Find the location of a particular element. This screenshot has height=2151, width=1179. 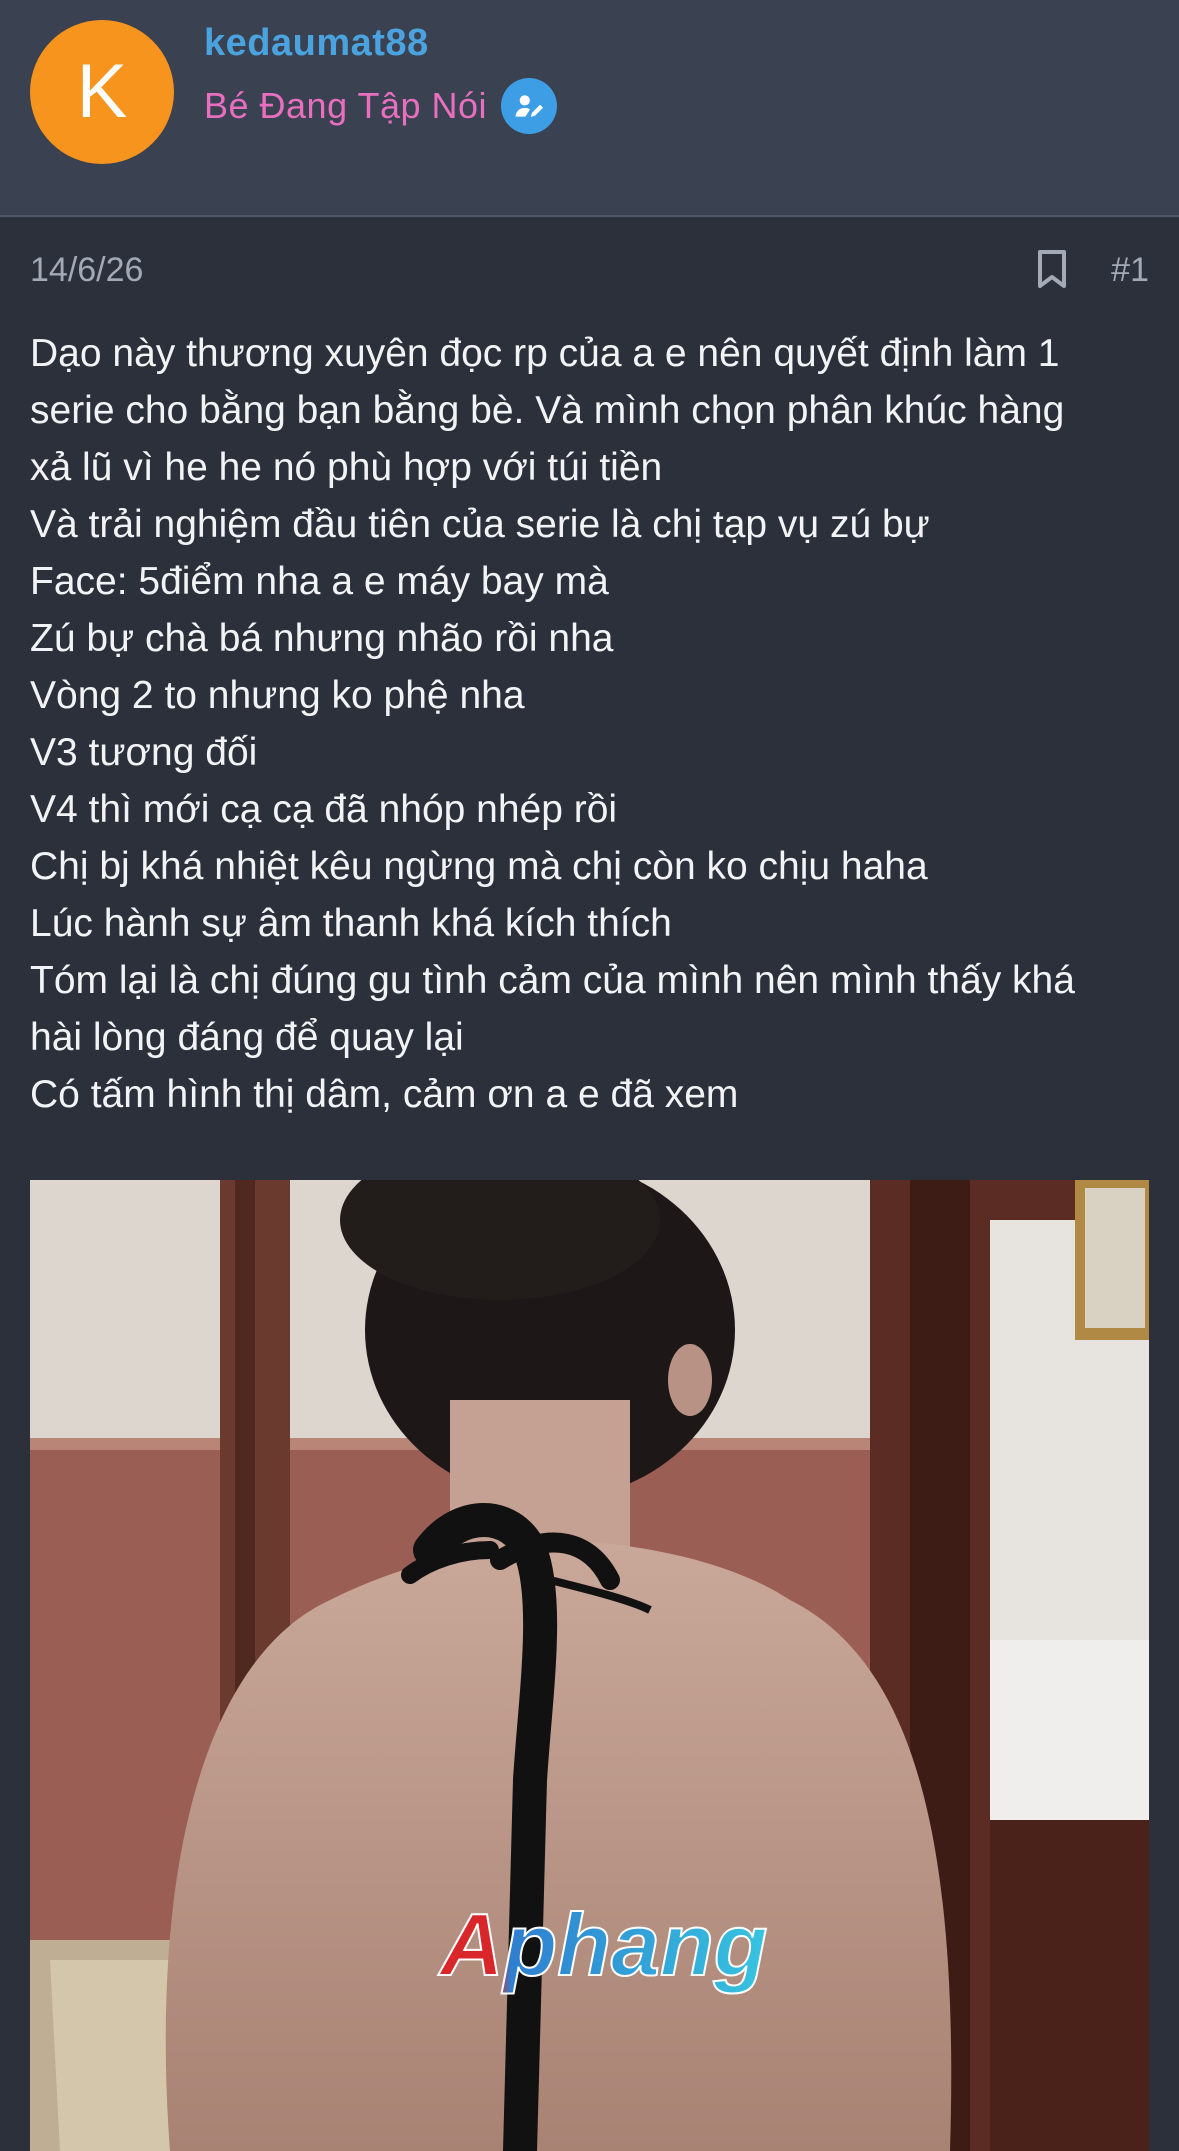

post-author-header: K kedaumat88 Bé Đang Tập Nói is located at coordinates (589, 108).